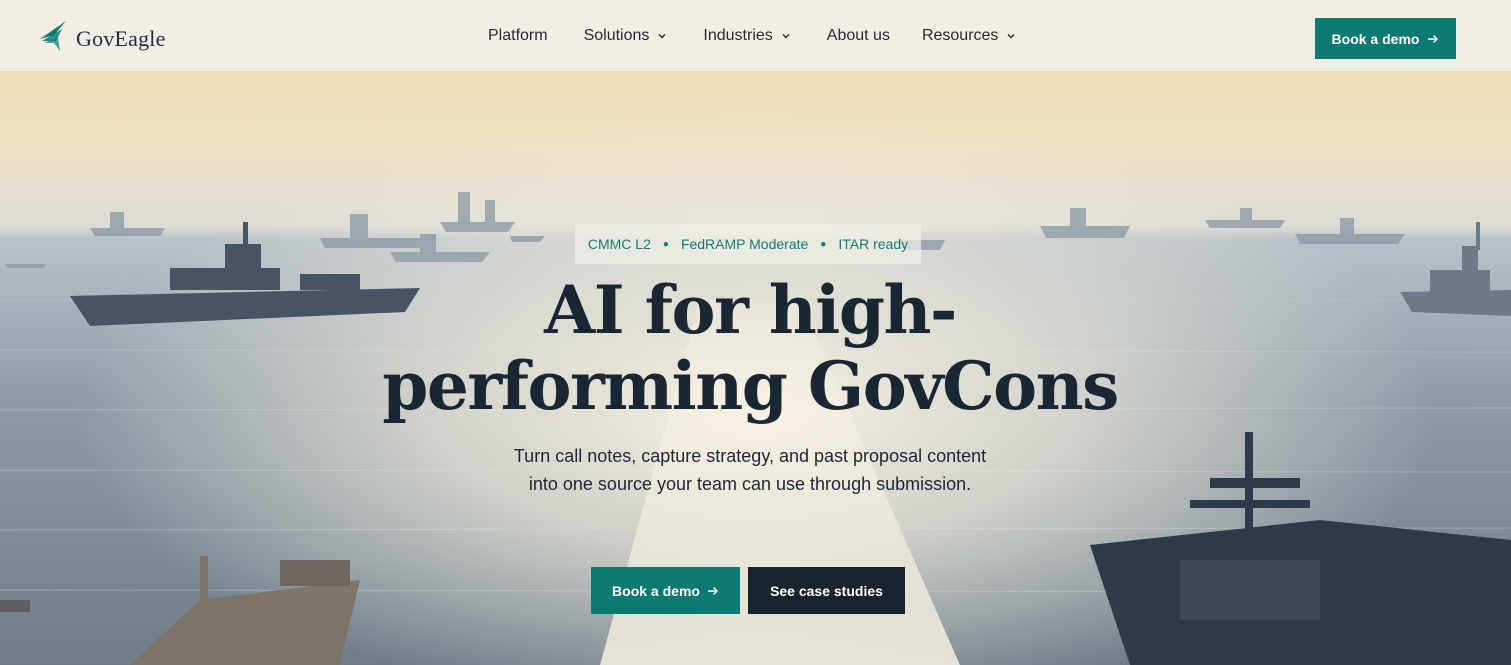 This screenshot has width=1511, height=665. I want to click on logo: GovEagle, so click(102, 36).